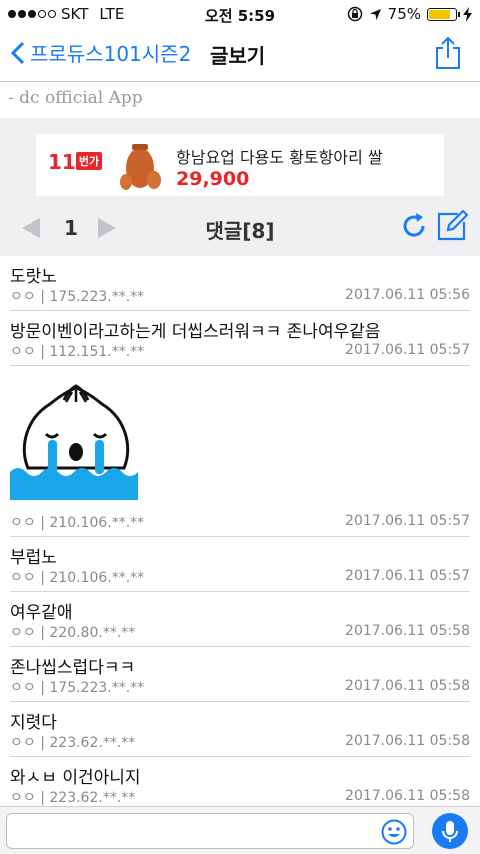 This screenshot has width=480, height=854. Describe the element at coordinates (75, 777) in the screenshot. I see `comment-text: 와ㅅㅂ 이건아니지` at that location.